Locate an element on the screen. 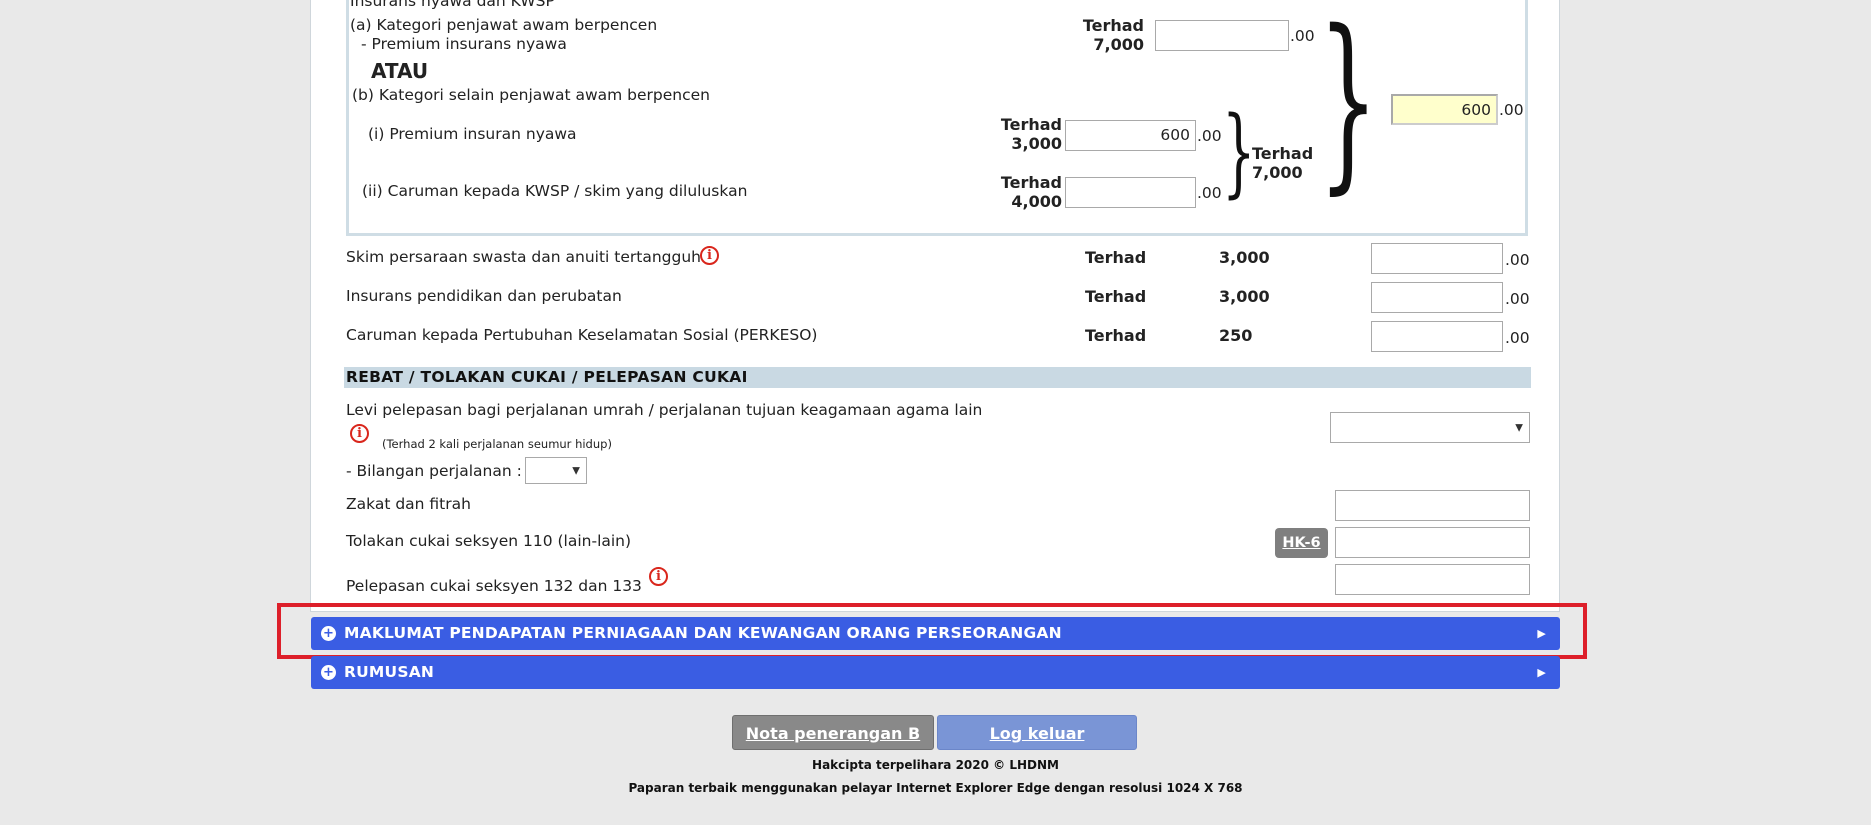  category-a-premium-input is located at coordinates (1222, 35).